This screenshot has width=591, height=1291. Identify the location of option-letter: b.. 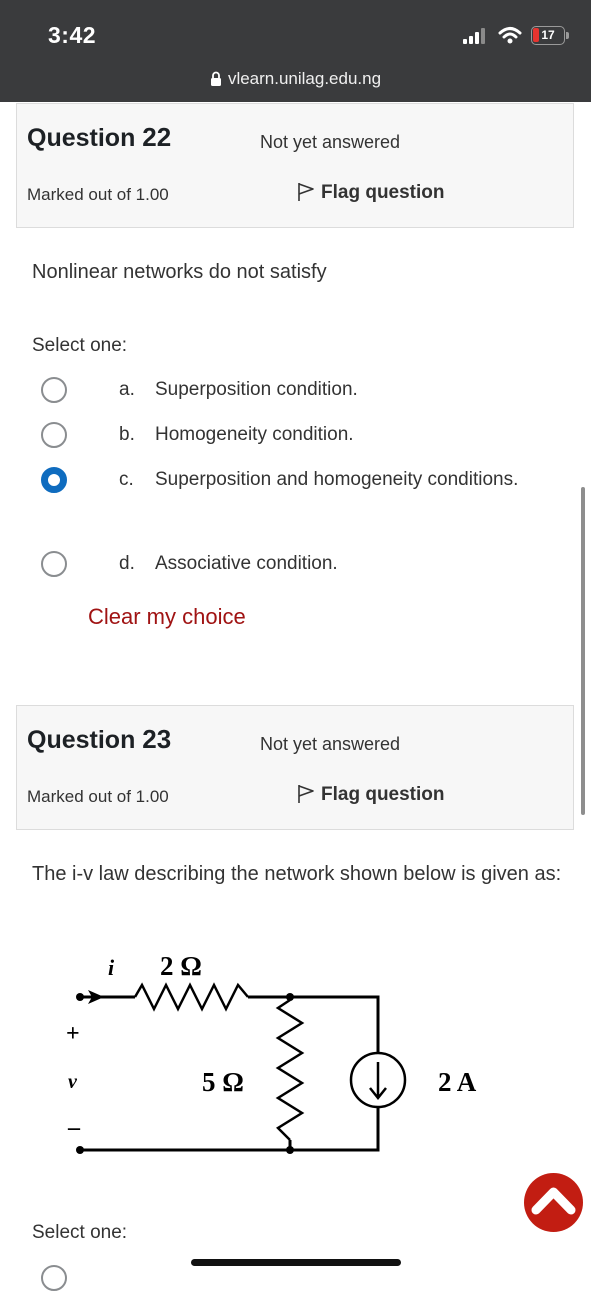
(127, 434).